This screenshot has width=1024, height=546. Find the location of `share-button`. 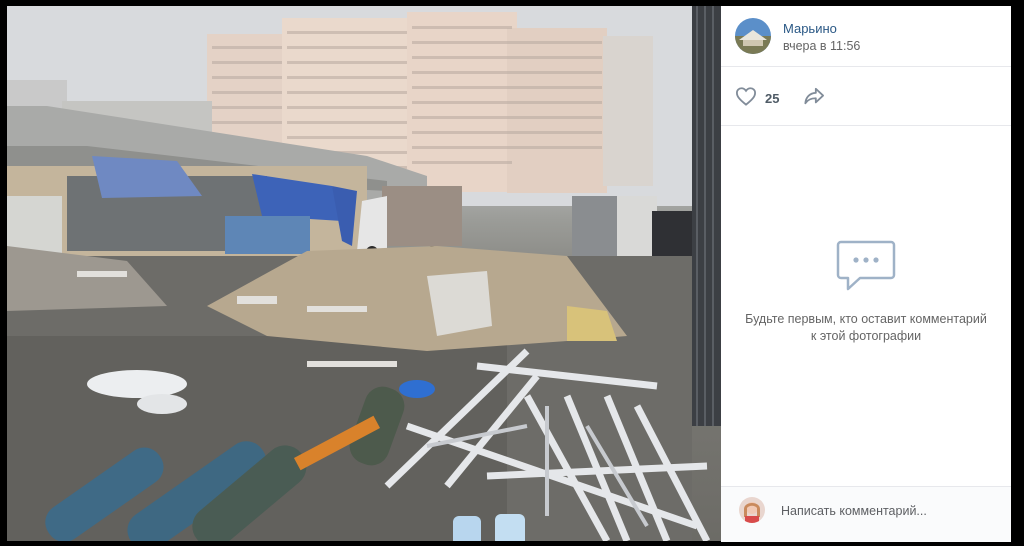

share-button is located at coordinates (814, 98).